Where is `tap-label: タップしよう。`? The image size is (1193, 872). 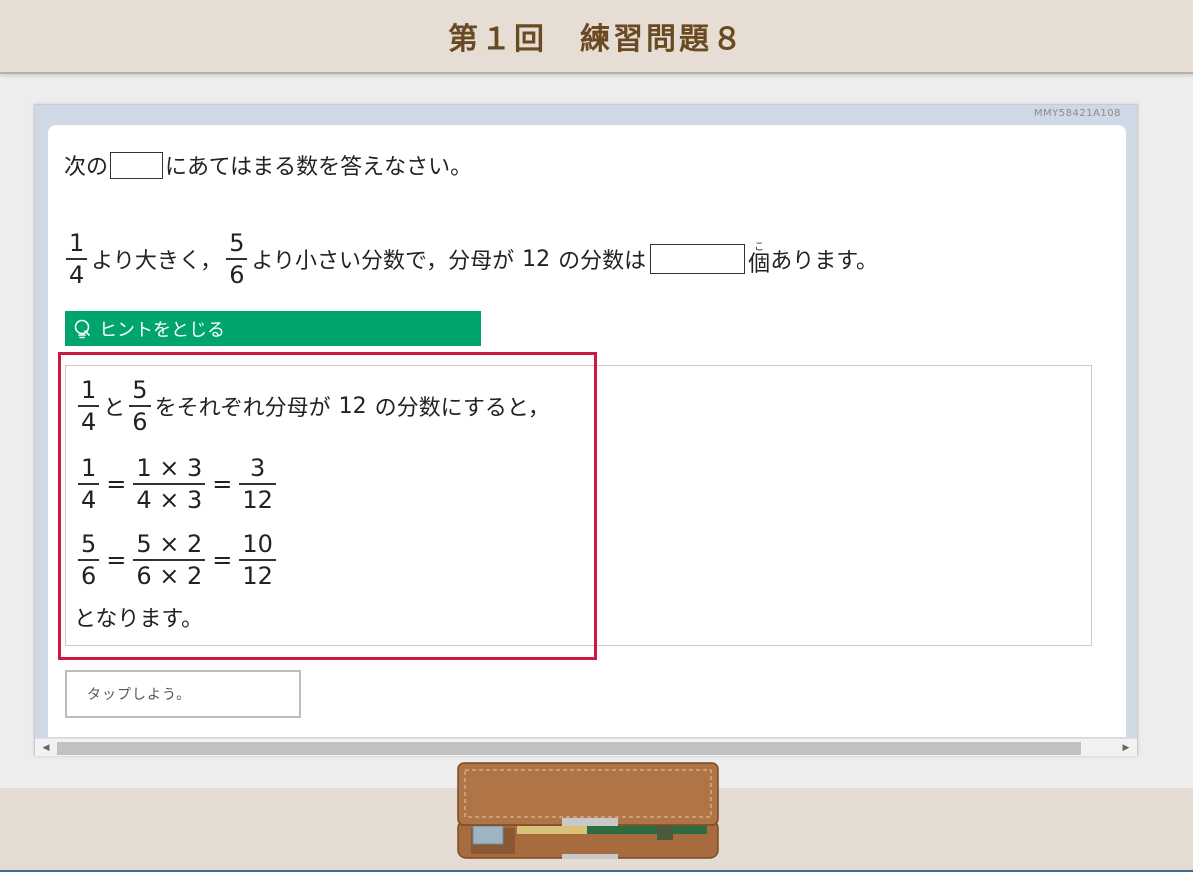
tap-label: タップしよう。 is located at coordinates (139, 695).